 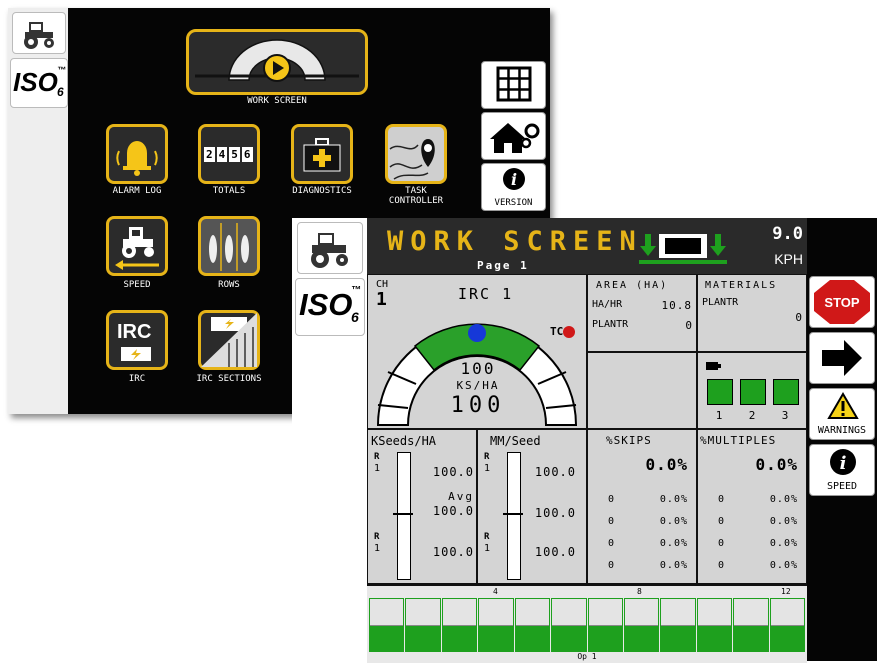 I want to click on area-title: AREA (HA), so click(x=632, y=285).